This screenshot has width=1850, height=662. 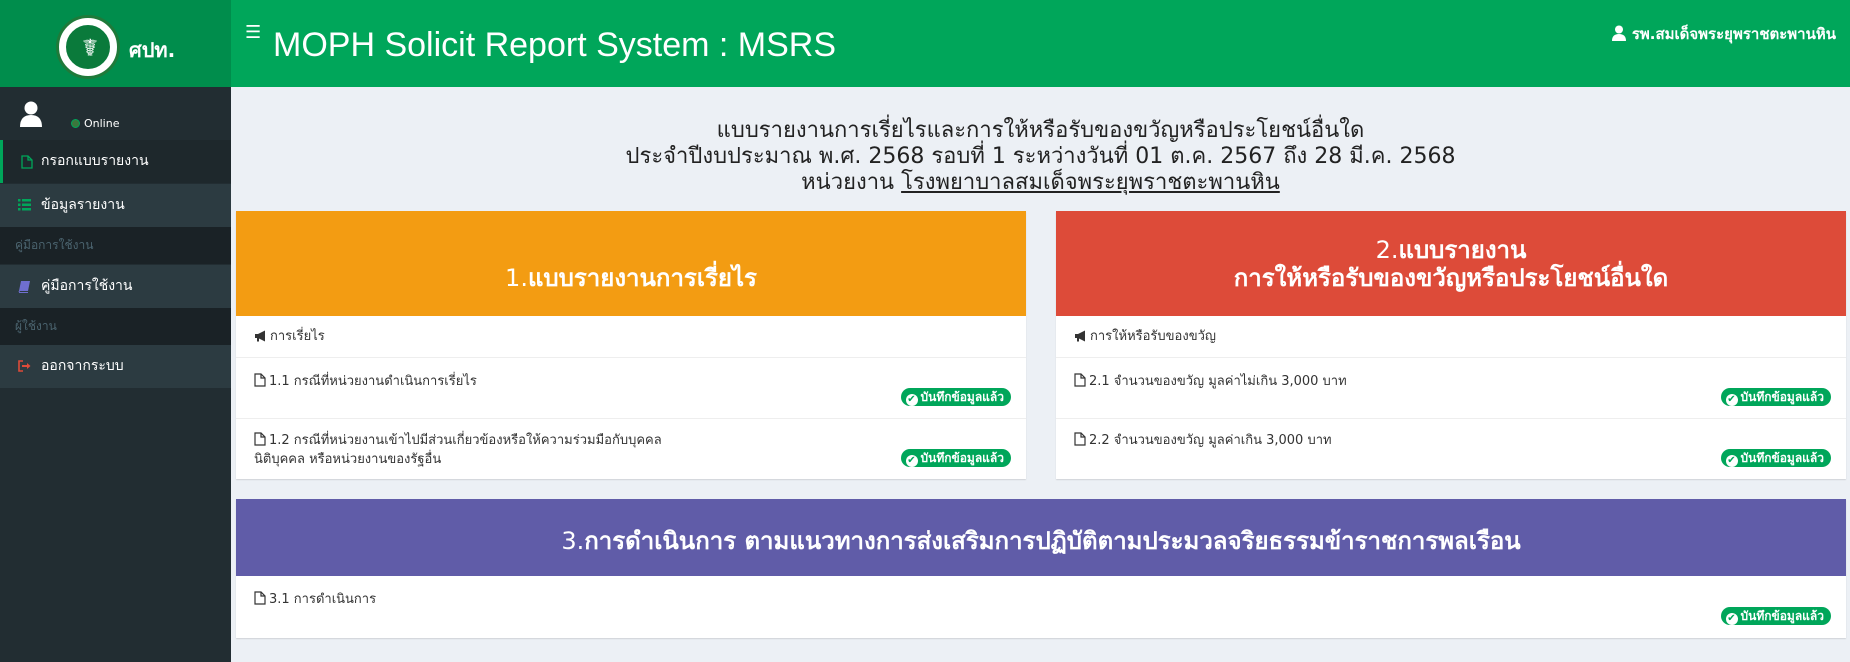 I want to click on sidebar-toggle-icon: ☰, so click(x=253, y=32).